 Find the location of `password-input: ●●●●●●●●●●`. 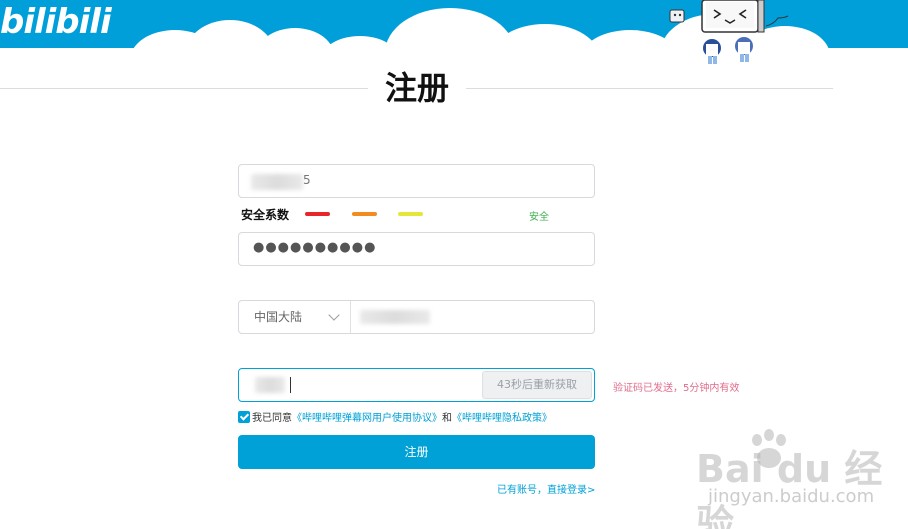

password-input: ●●●●●●●●●● is located at coordinates (416, 249).